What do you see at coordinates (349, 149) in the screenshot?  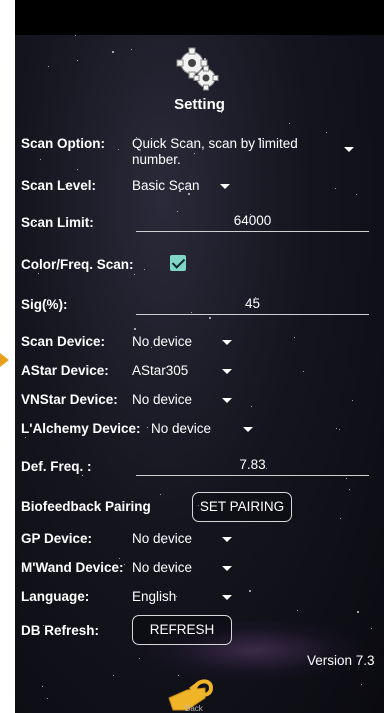 I see `scan-option-dropdown-icon` at bounding box center [349, 149].